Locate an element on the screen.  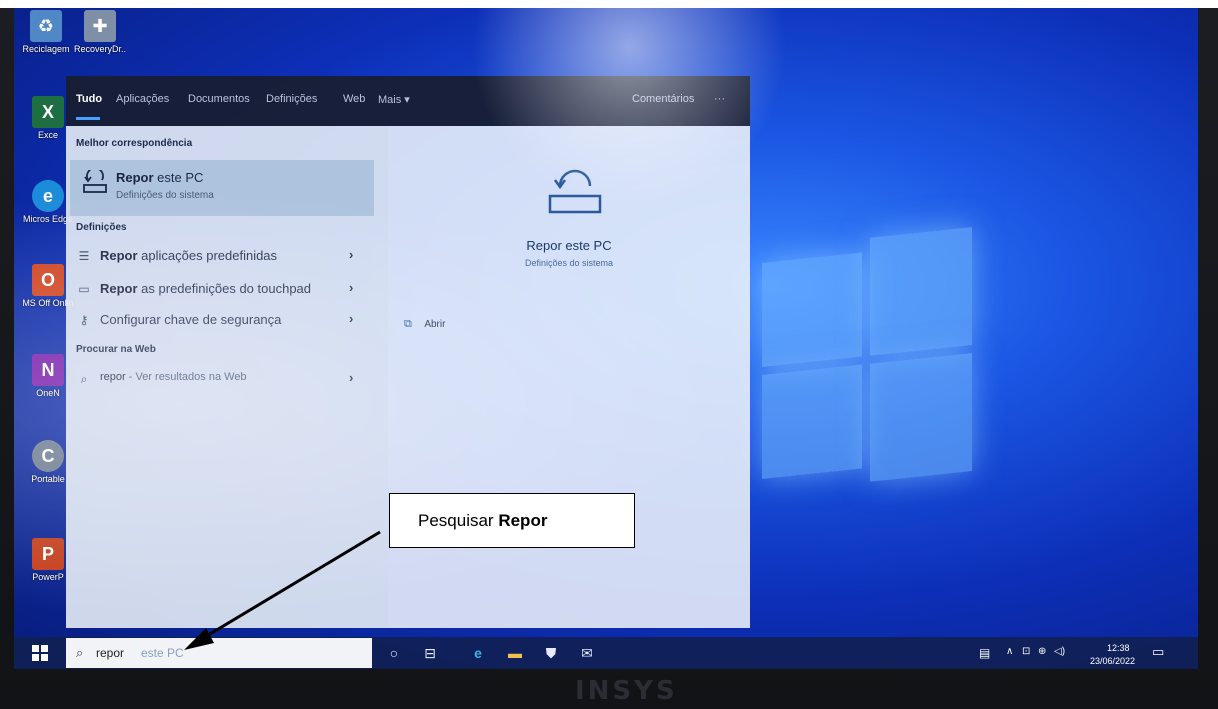
callout-box: Pesquisar Repor is located at coordinates (512, 520).